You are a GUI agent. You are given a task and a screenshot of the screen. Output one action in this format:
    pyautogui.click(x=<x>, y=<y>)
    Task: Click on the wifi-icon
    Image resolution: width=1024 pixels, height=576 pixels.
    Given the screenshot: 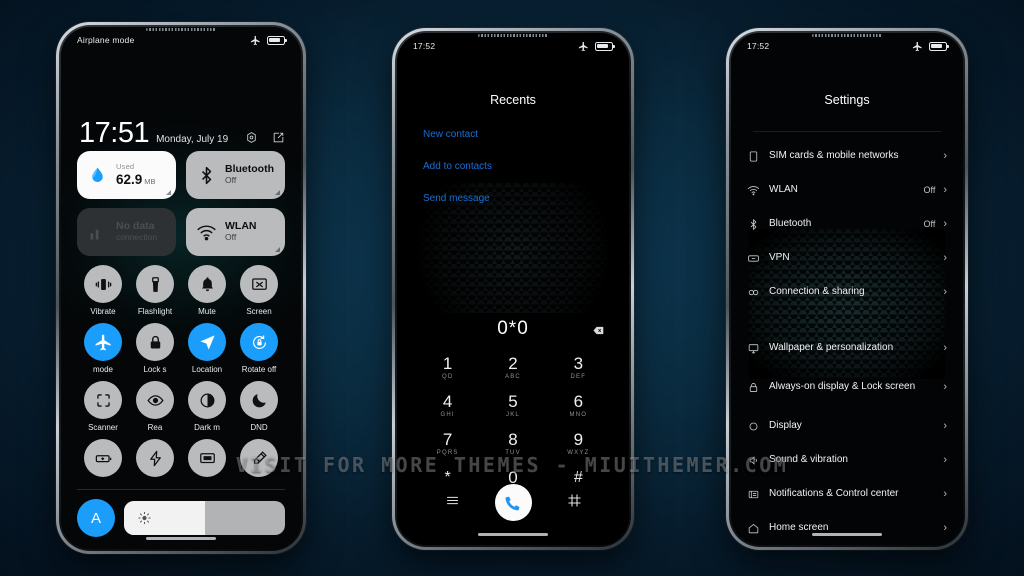 What is the action you would take?
    pyautogui.click(x=758, y=190)
    